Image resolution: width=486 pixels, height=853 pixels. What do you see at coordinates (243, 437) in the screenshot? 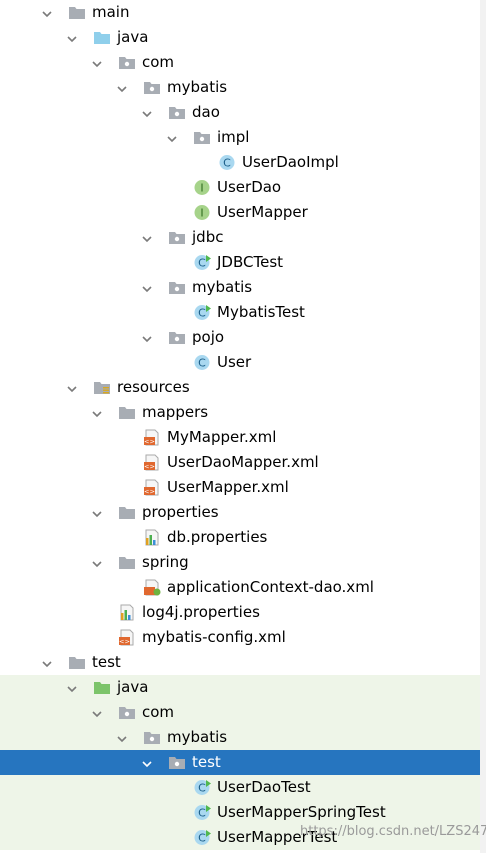
I see `tree-row: <> MyMapper.xml` at bounding box center [243, 437].